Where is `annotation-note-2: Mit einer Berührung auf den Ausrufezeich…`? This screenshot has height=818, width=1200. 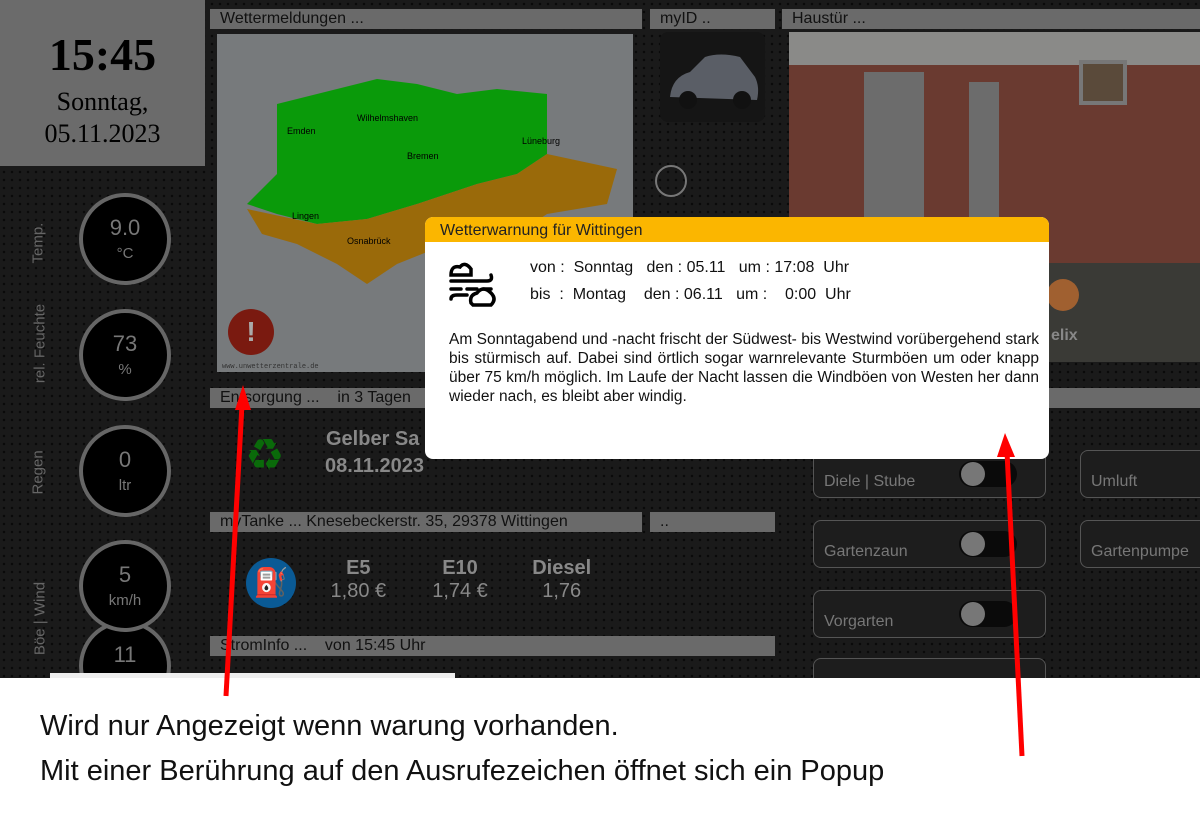 annotation-note-2: Mit einer Berührung auf den Ausrufezeich… is located at coordinates (462, 771).